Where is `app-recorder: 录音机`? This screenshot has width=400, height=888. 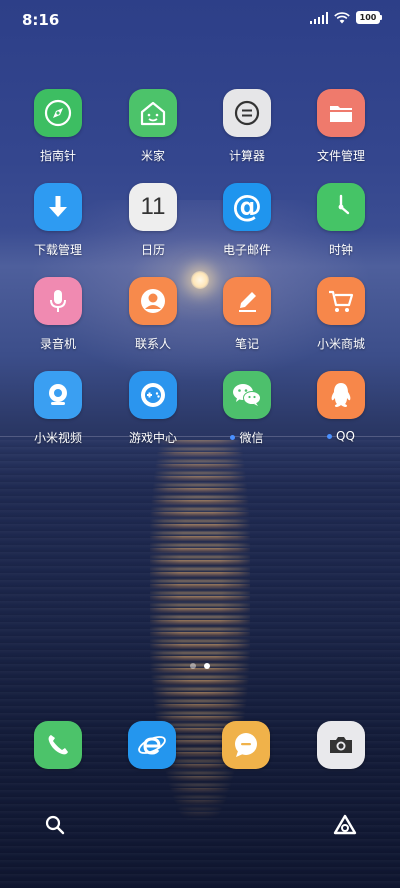 app-recorder: 录音机 is located at coordinates (58, 314).